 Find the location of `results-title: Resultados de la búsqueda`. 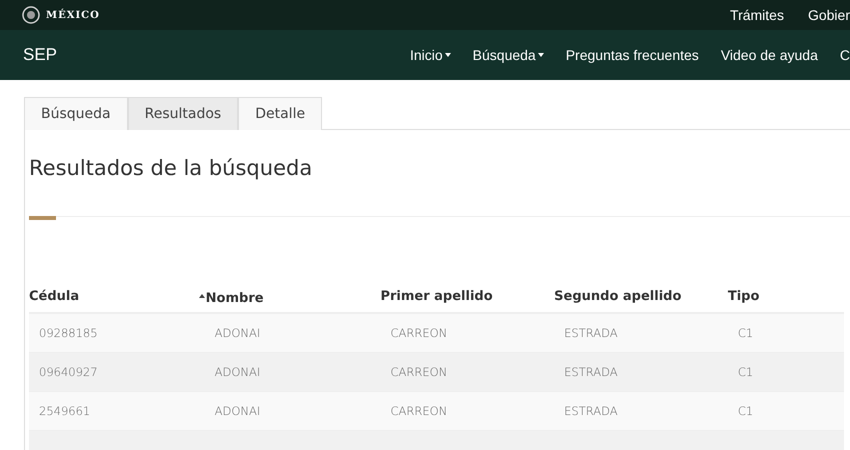

results-title: Resultados de la búsqueda is located at coordinates (171, 168).